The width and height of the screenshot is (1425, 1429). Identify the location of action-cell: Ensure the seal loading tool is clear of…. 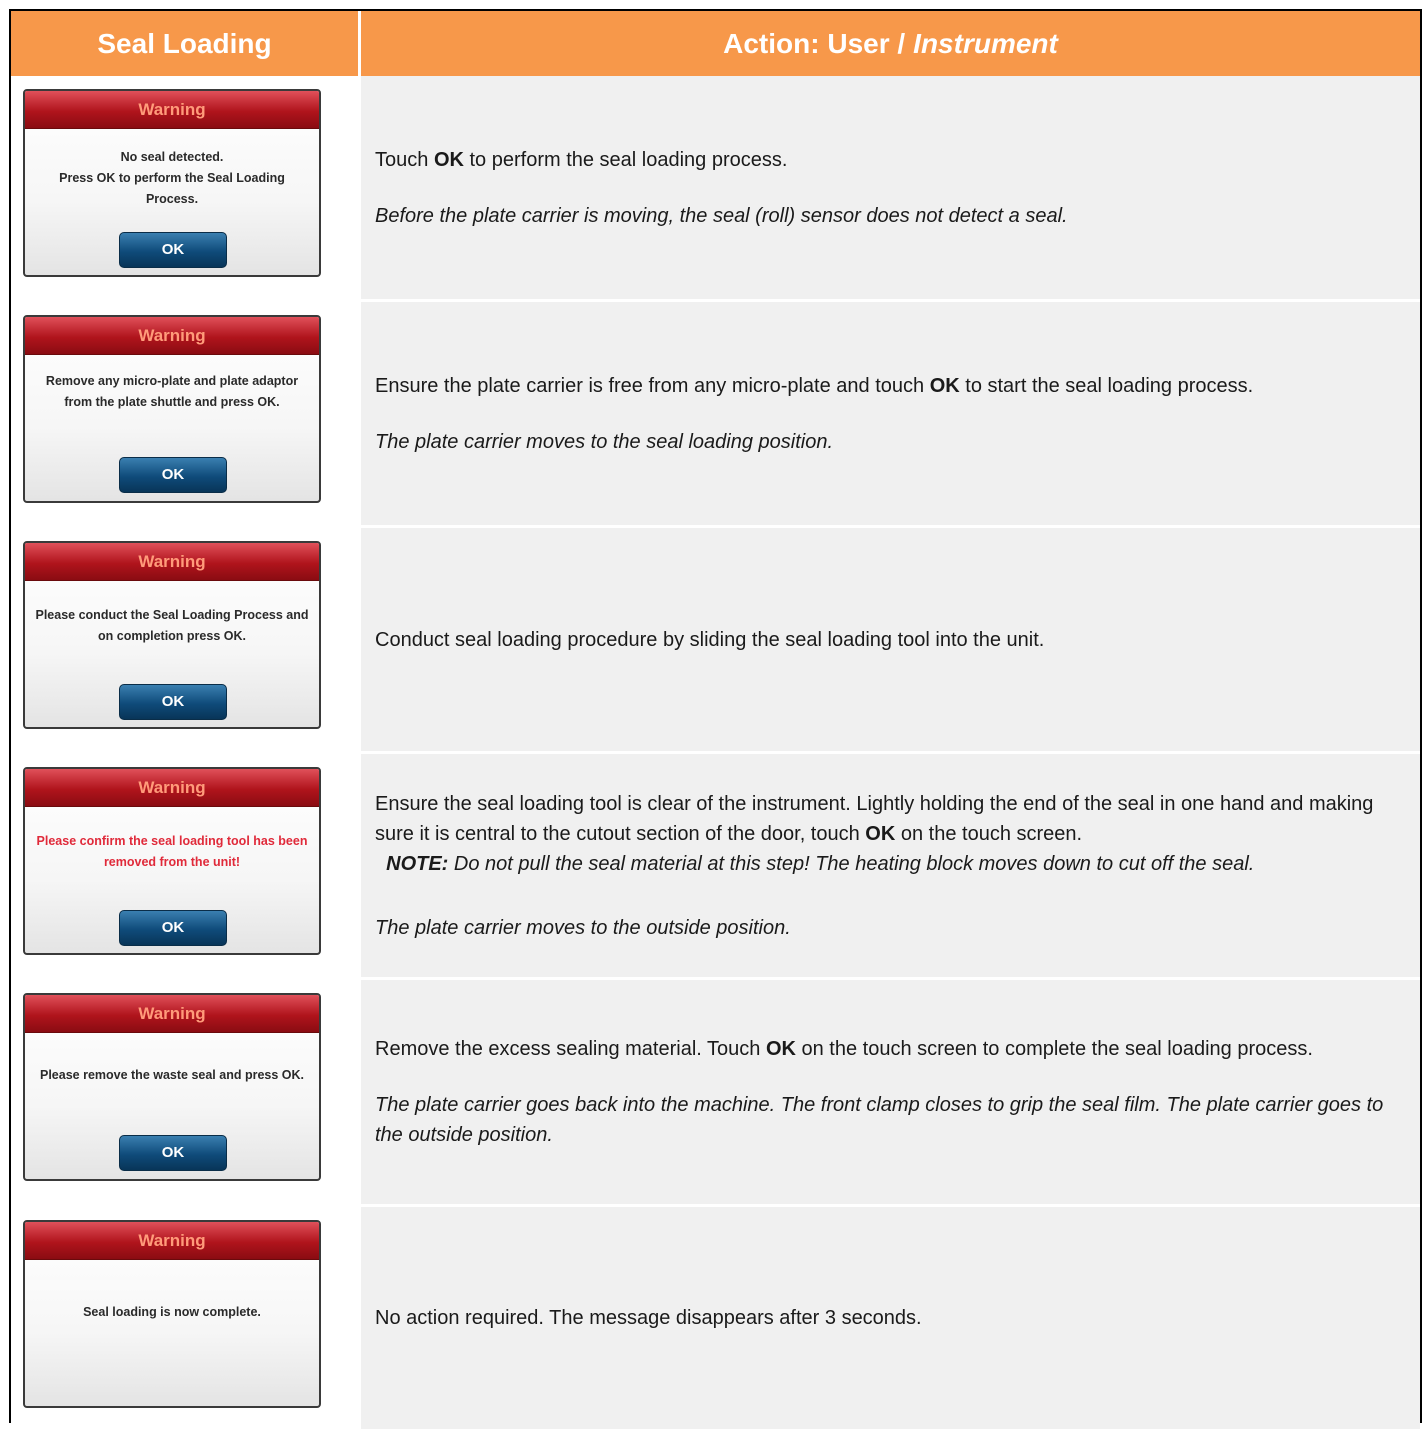
(889, 865).